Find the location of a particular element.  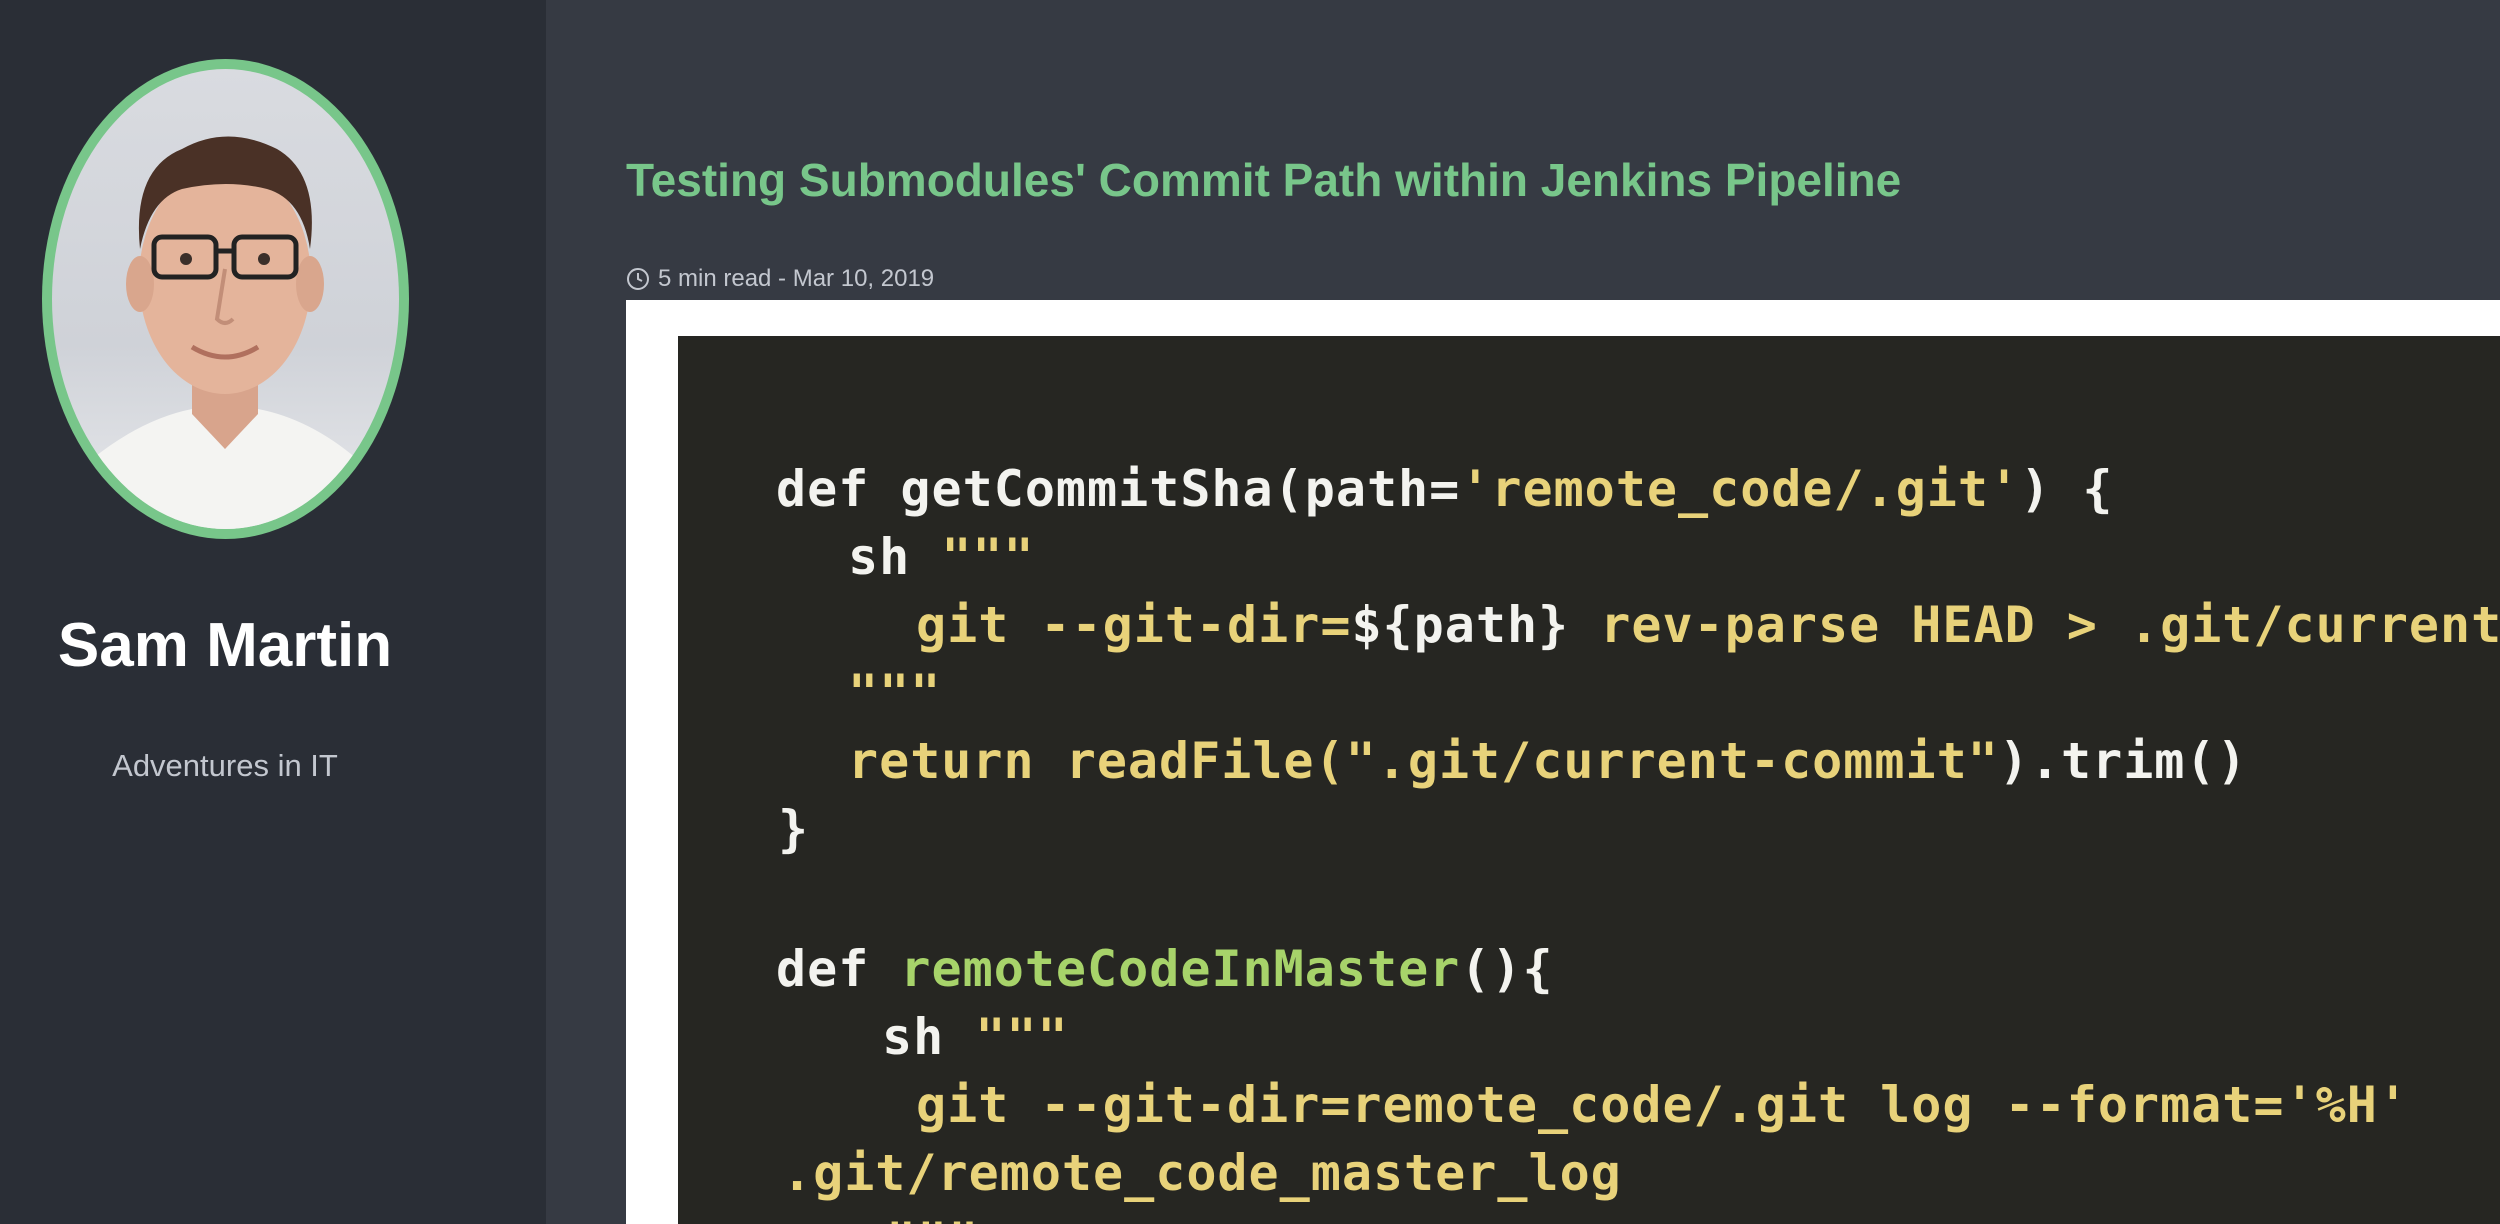

code-line: .git/remote_code_master_log is located at coordinates (1202, 1173).